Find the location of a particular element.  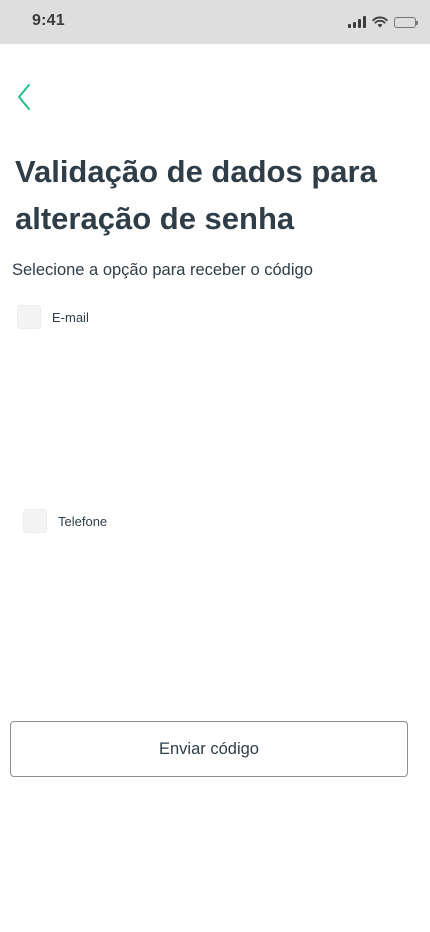

phone-option-label: Telefone is located at coordinates (83, 521).